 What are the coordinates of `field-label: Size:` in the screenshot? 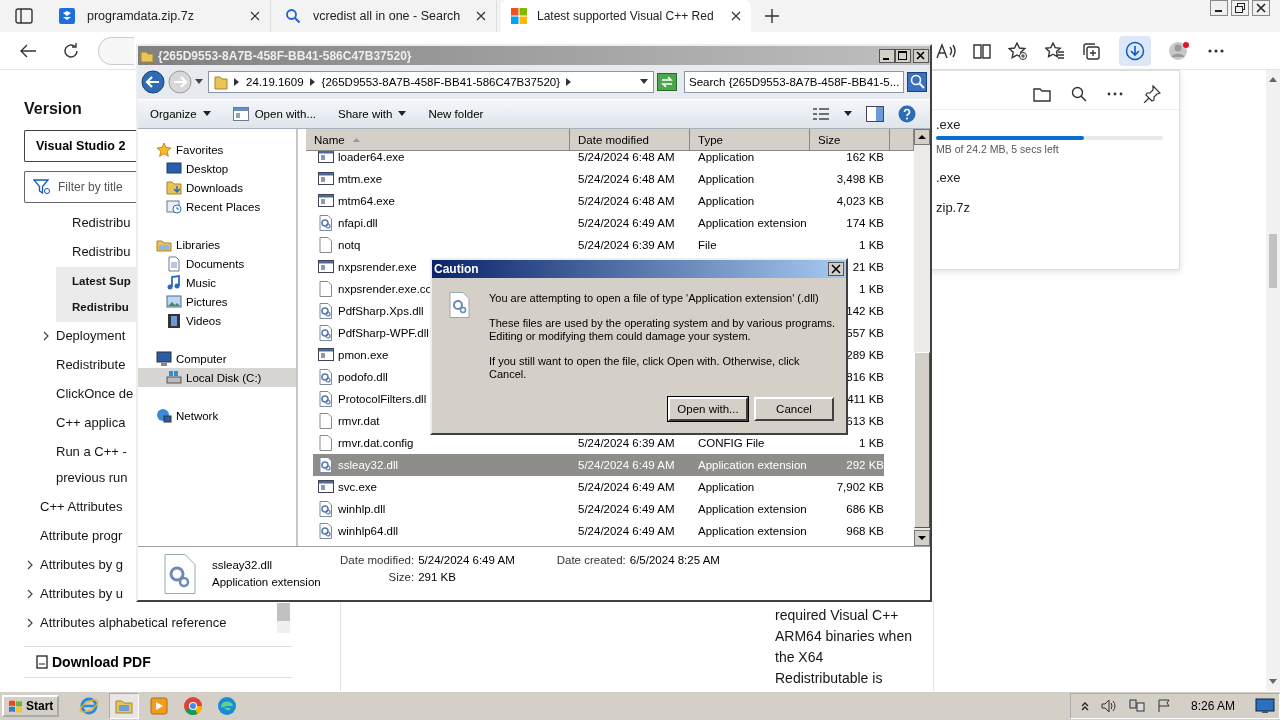 It's located at (401, 577).